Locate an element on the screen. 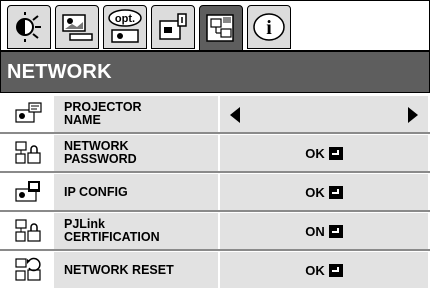  network-reset-label: NETWORK RESET is located at coordinates (119, 269).